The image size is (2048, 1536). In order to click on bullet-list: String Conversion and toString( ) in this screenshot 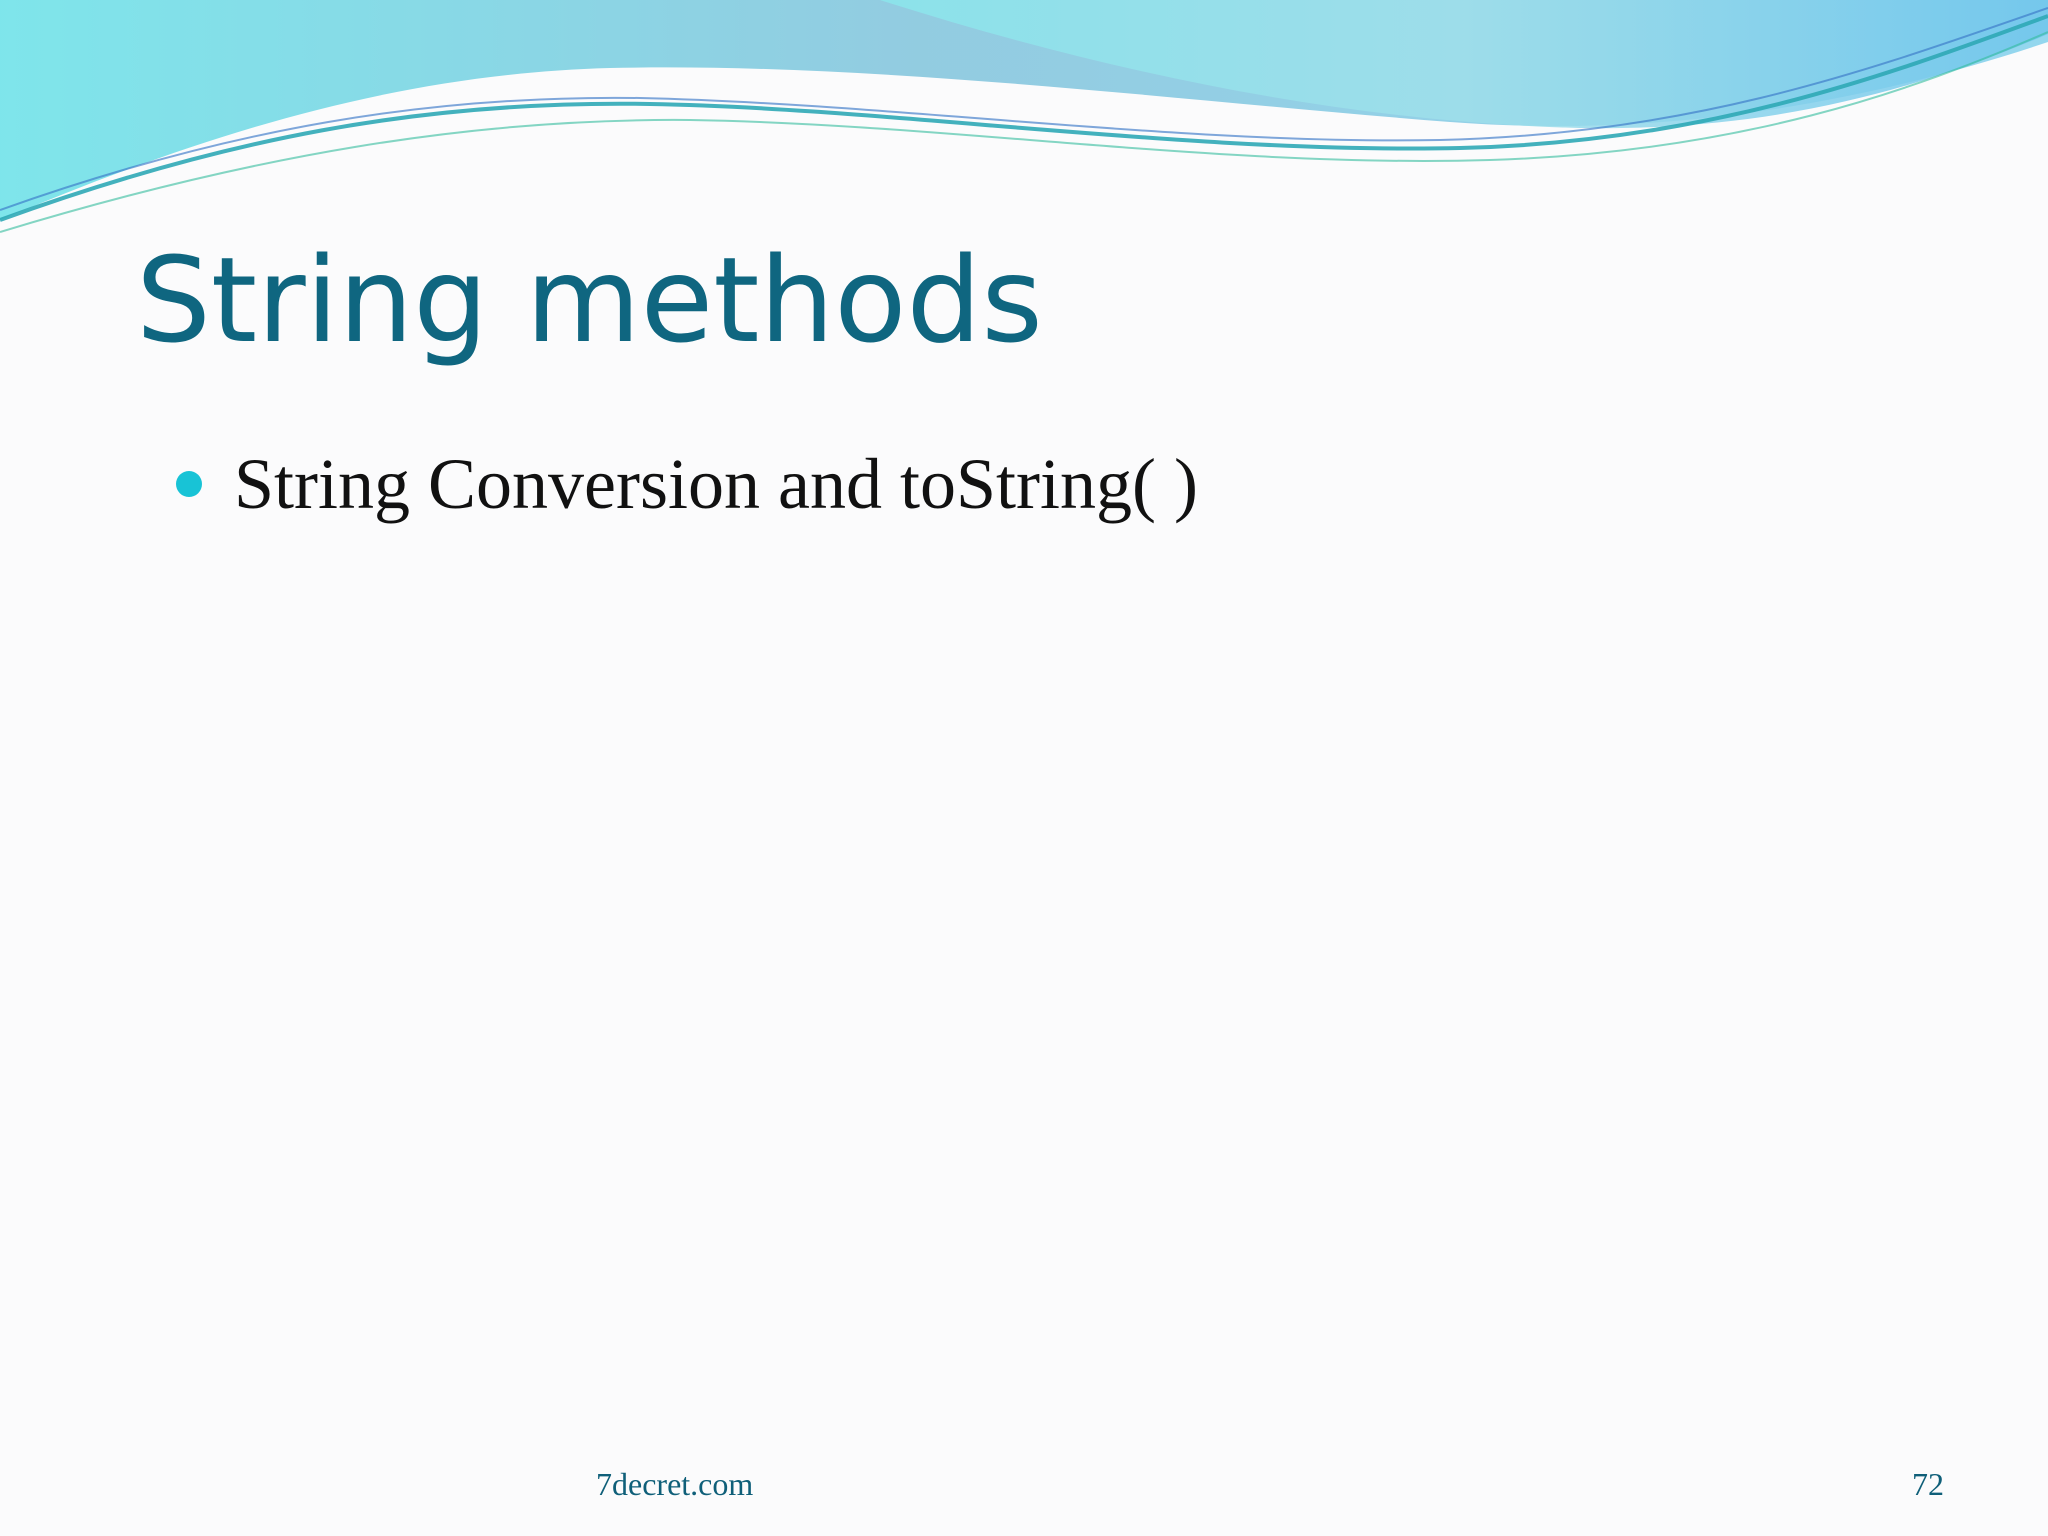, I will do `click(687, 484)`.